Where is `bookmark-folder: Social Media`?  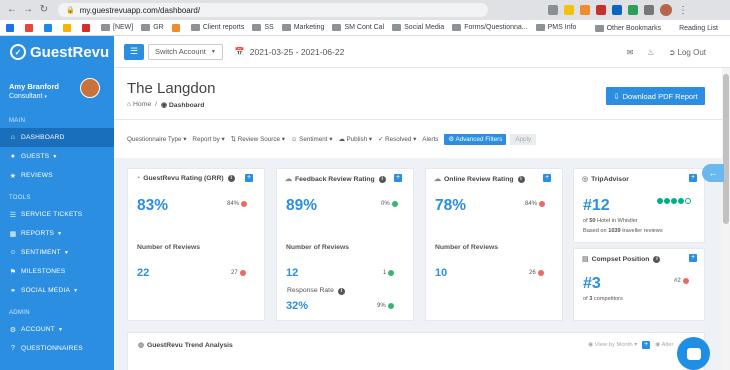
bookmark-folder: Social Media is located at coordinates (418, 27).